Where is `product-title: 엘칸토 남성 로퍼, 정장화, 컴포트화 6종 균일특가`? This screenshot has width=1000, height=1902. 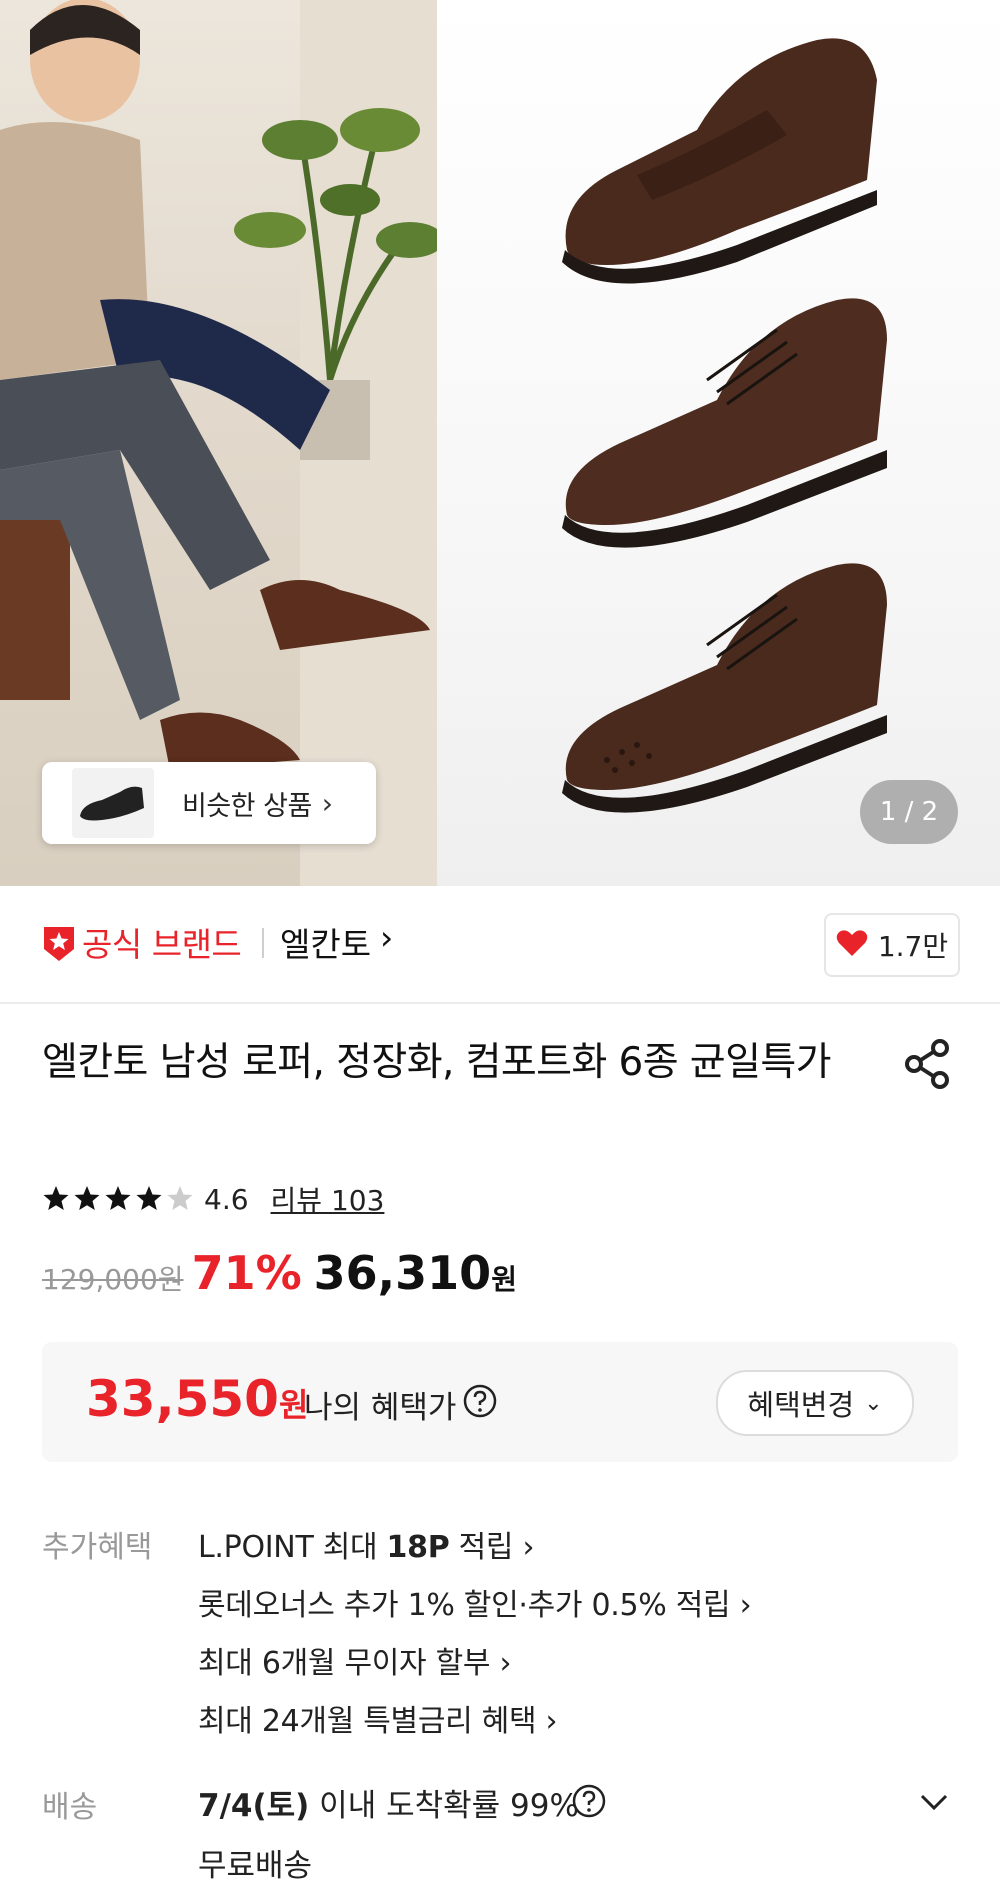 product-title: 엘칸토 남성 로퍼, 정장화, 컴포트화 6종 균일특가 is located at coordinates (437, 1062).